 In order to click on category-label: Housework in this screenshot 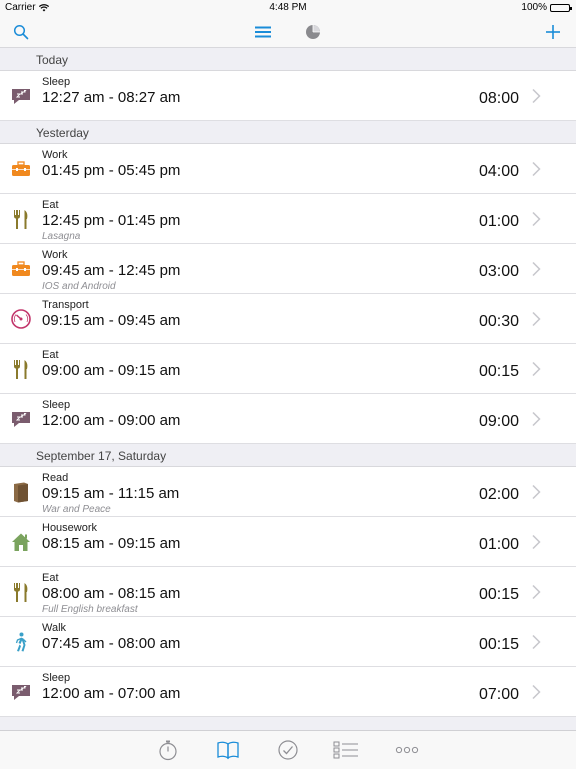, I will do `click(70, 528)`.